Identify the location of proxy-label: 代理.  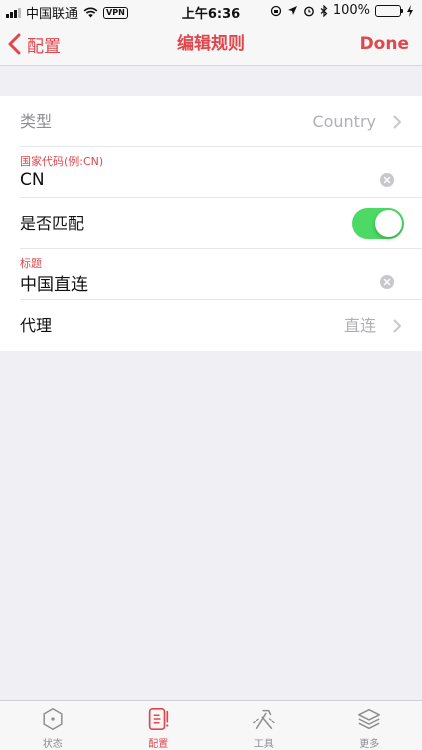
(36, 325).